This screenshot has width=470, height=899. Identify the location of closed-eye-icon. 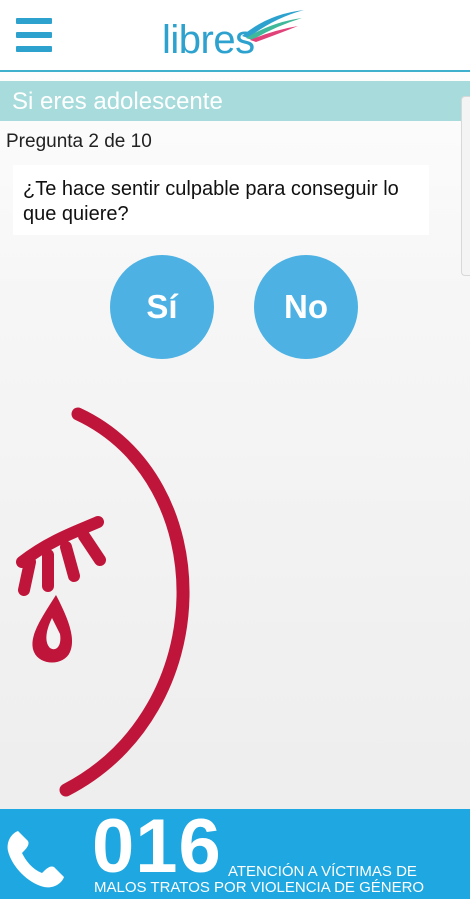
(61, 556).